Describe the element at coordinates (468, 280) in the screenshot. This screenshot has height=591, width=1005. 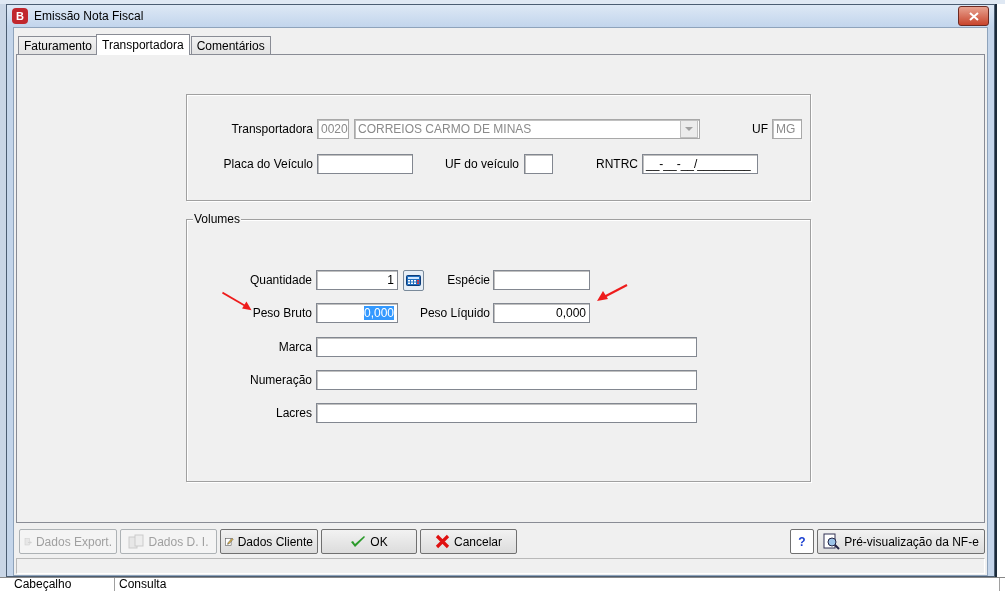
I see `field-label: Espécie` at that location.